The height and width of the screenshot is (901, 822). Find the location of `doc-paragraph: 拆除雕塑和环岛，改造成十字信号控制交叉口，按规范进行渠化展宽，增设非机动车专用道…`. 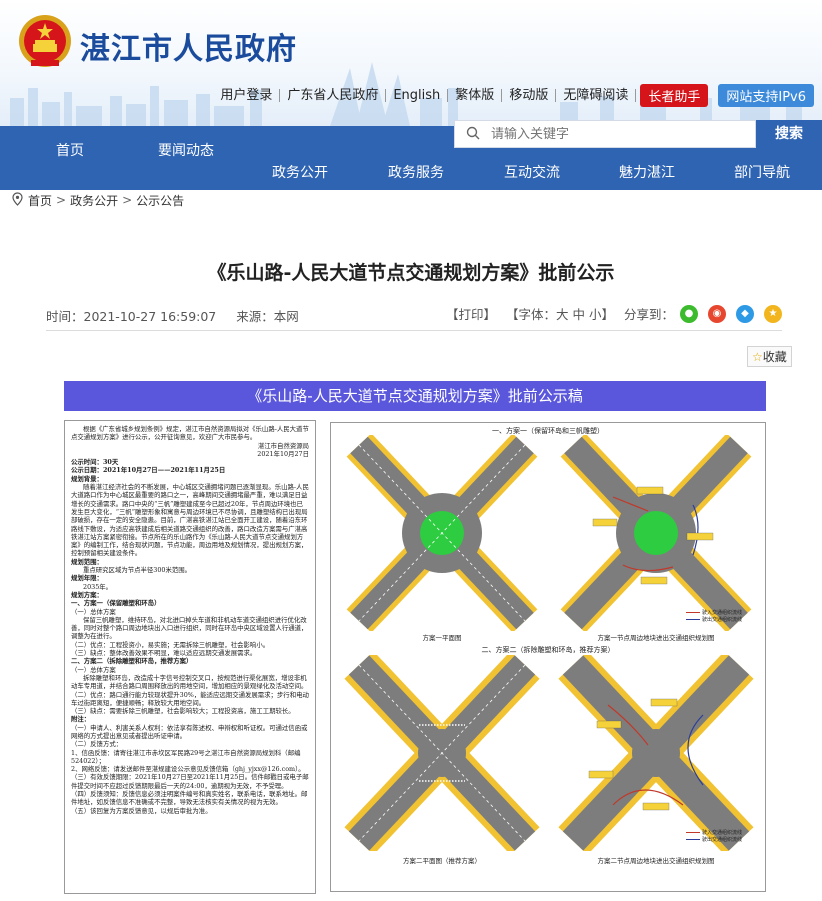

doc-paragraph: 拆除雕塑和环岛，改造成十字信号控制交叉口，按规范进行渠化展宽，增设非机动车专用道… is located at coordinates (189, 682).